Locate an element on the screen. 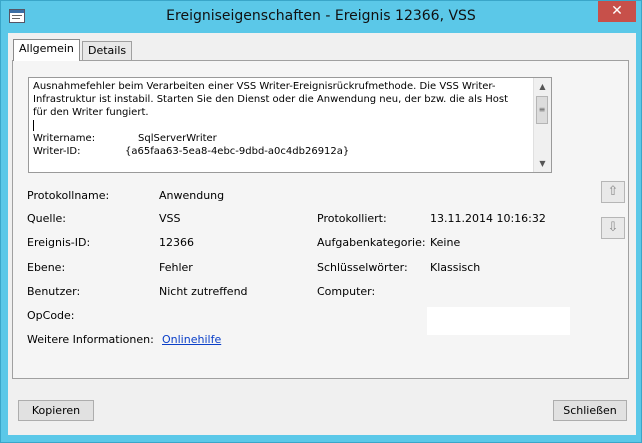 The height and width of the screenshot is (443, 642). protokolliert-value: 13.11.2014 10:16:32 is located at coordinates (488, 218).